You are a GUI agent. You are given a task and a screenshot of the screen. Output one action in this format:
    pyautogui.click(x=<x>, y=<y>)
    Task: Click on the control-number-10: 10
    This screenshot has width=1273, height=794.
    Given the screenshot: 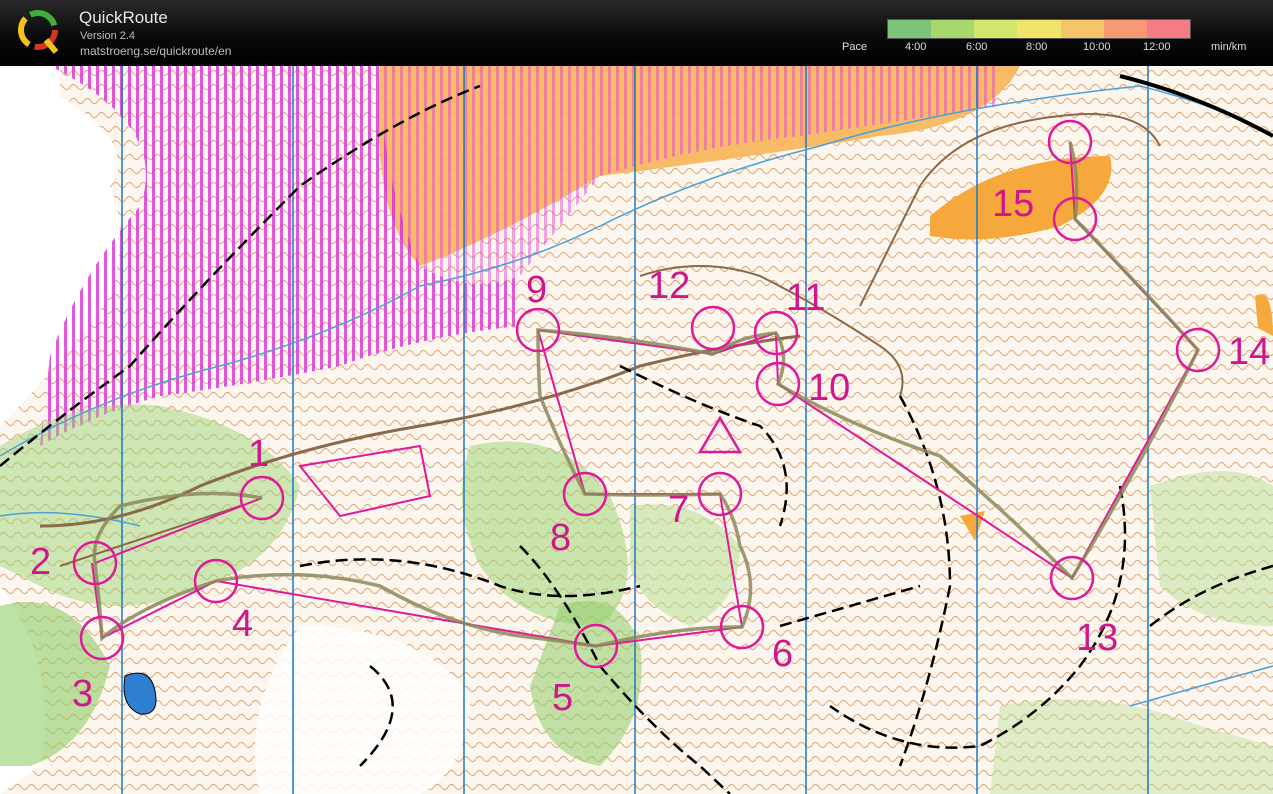 What is the action you would take?
    pyautogui.click(x=829, y=388)
    